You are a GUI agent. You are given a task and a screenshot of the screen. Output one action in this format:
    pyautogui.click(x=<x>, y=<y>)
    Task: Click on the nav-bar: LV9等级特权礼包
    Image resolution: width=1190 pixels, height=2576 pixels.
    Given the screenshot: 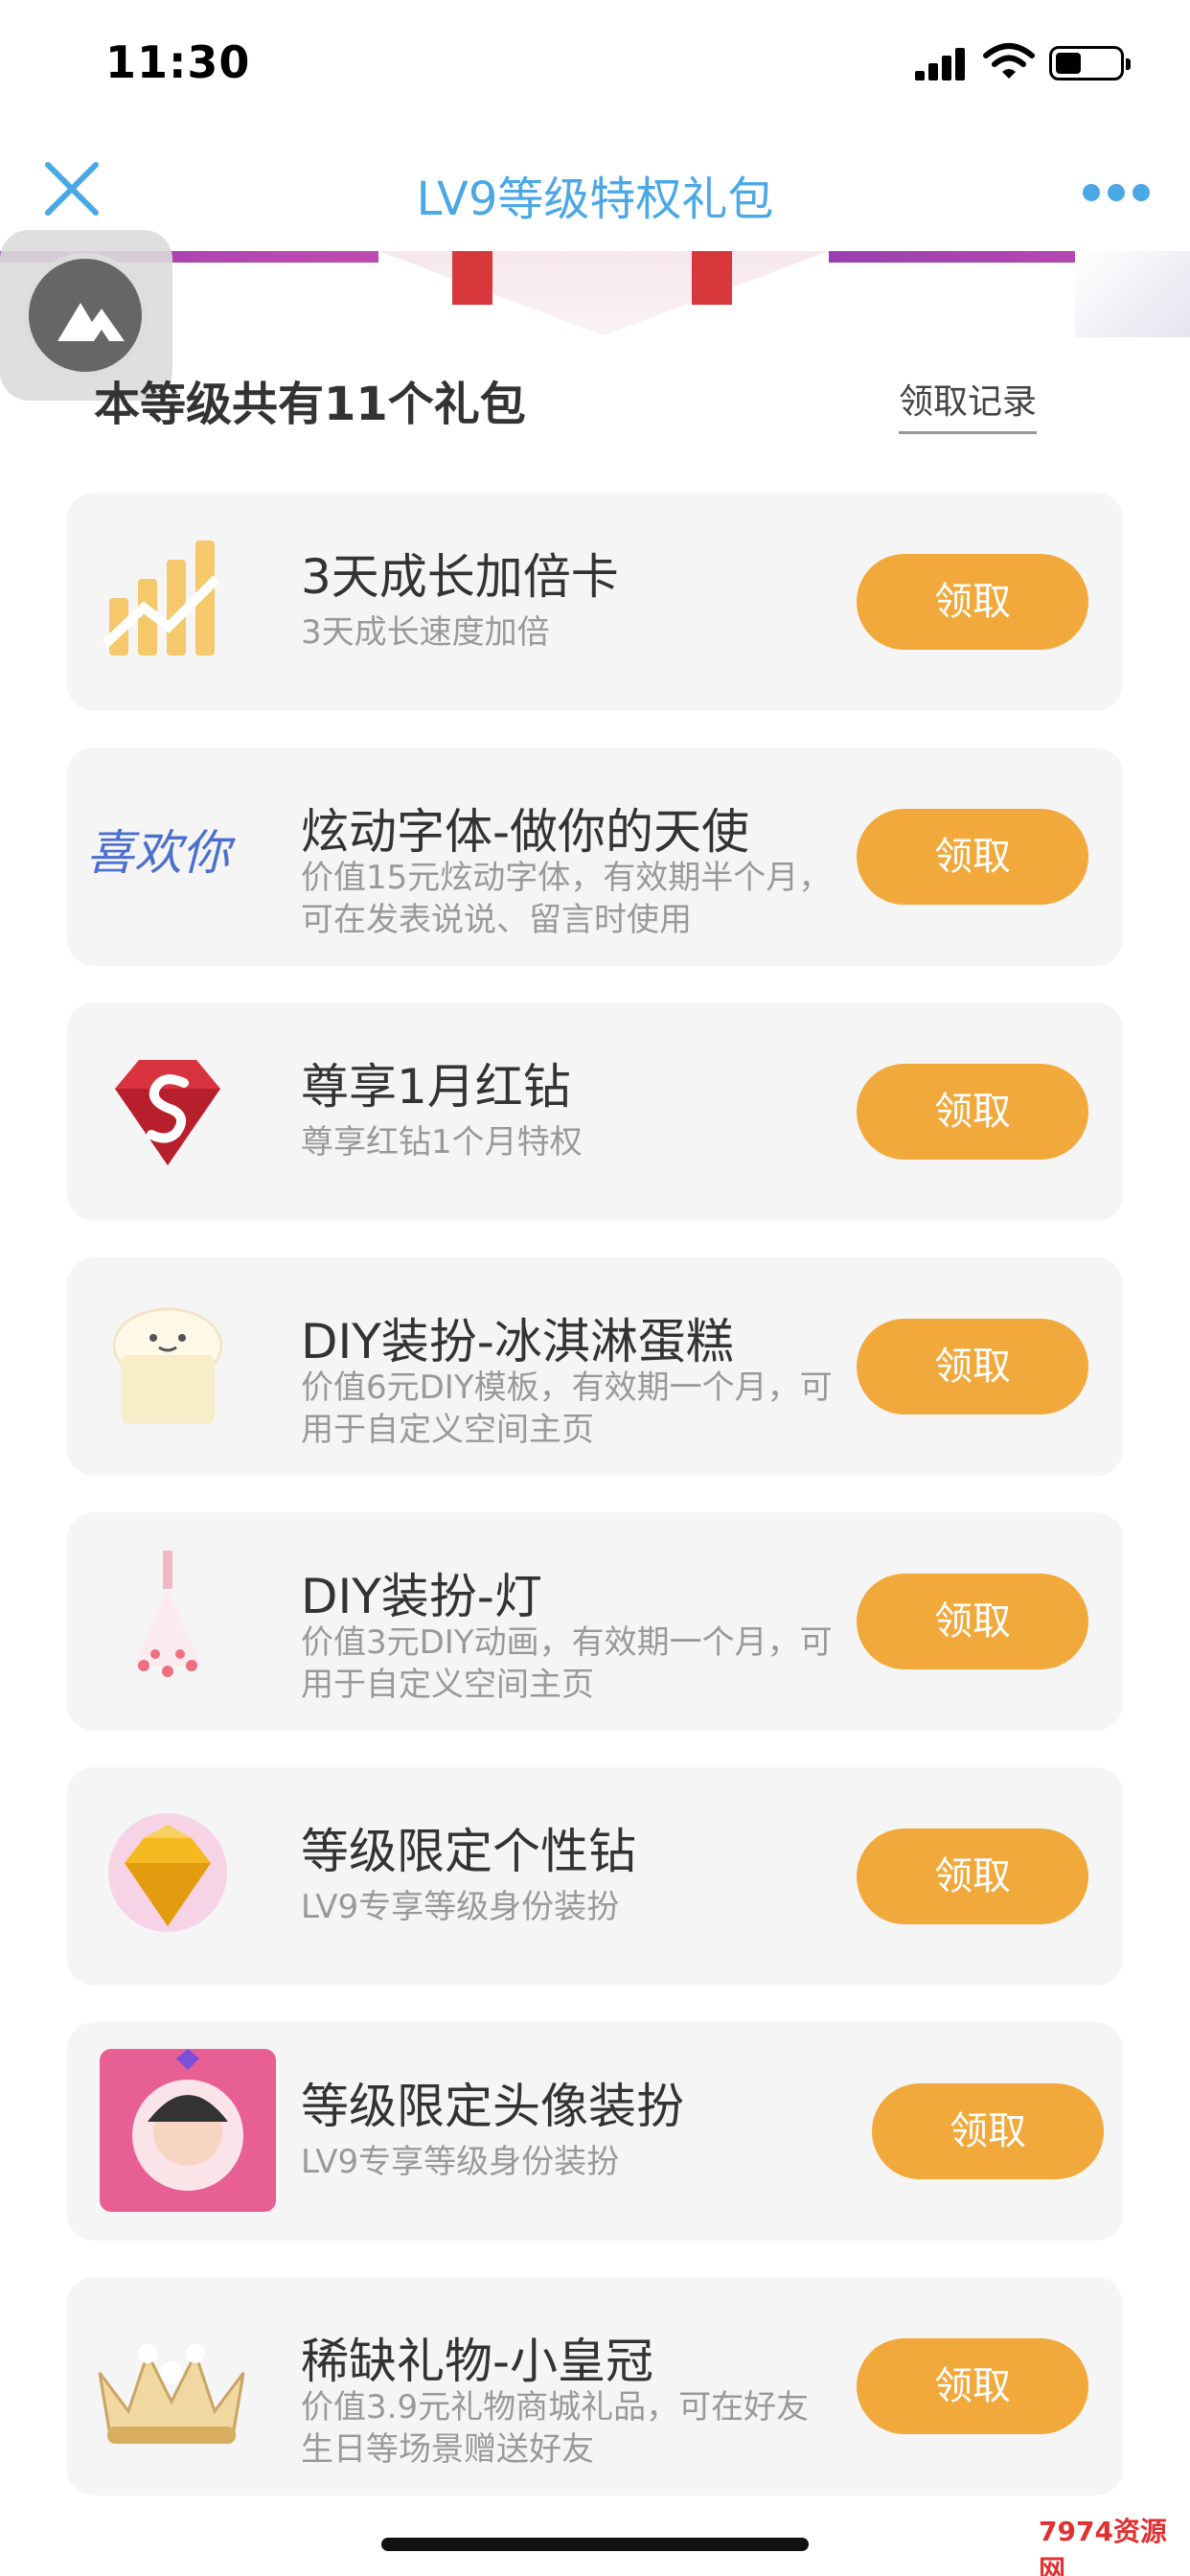 What is the action you would take?
    pyautogui.click(x=595, y=188)
    